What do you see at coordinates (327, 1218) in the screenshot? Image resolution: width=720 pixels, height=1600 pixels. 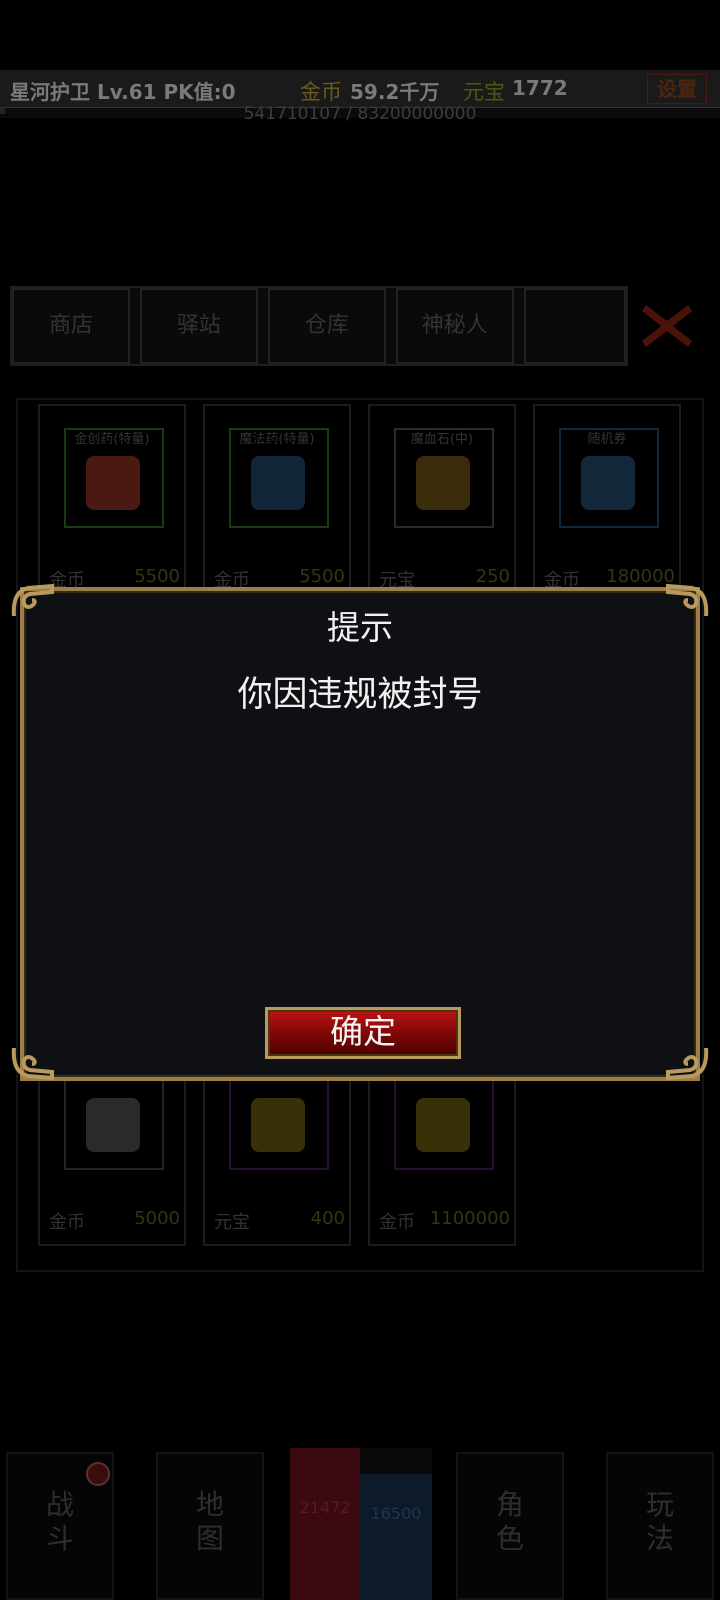 I see `item-price: 400` at bounding box center [327, 1218].